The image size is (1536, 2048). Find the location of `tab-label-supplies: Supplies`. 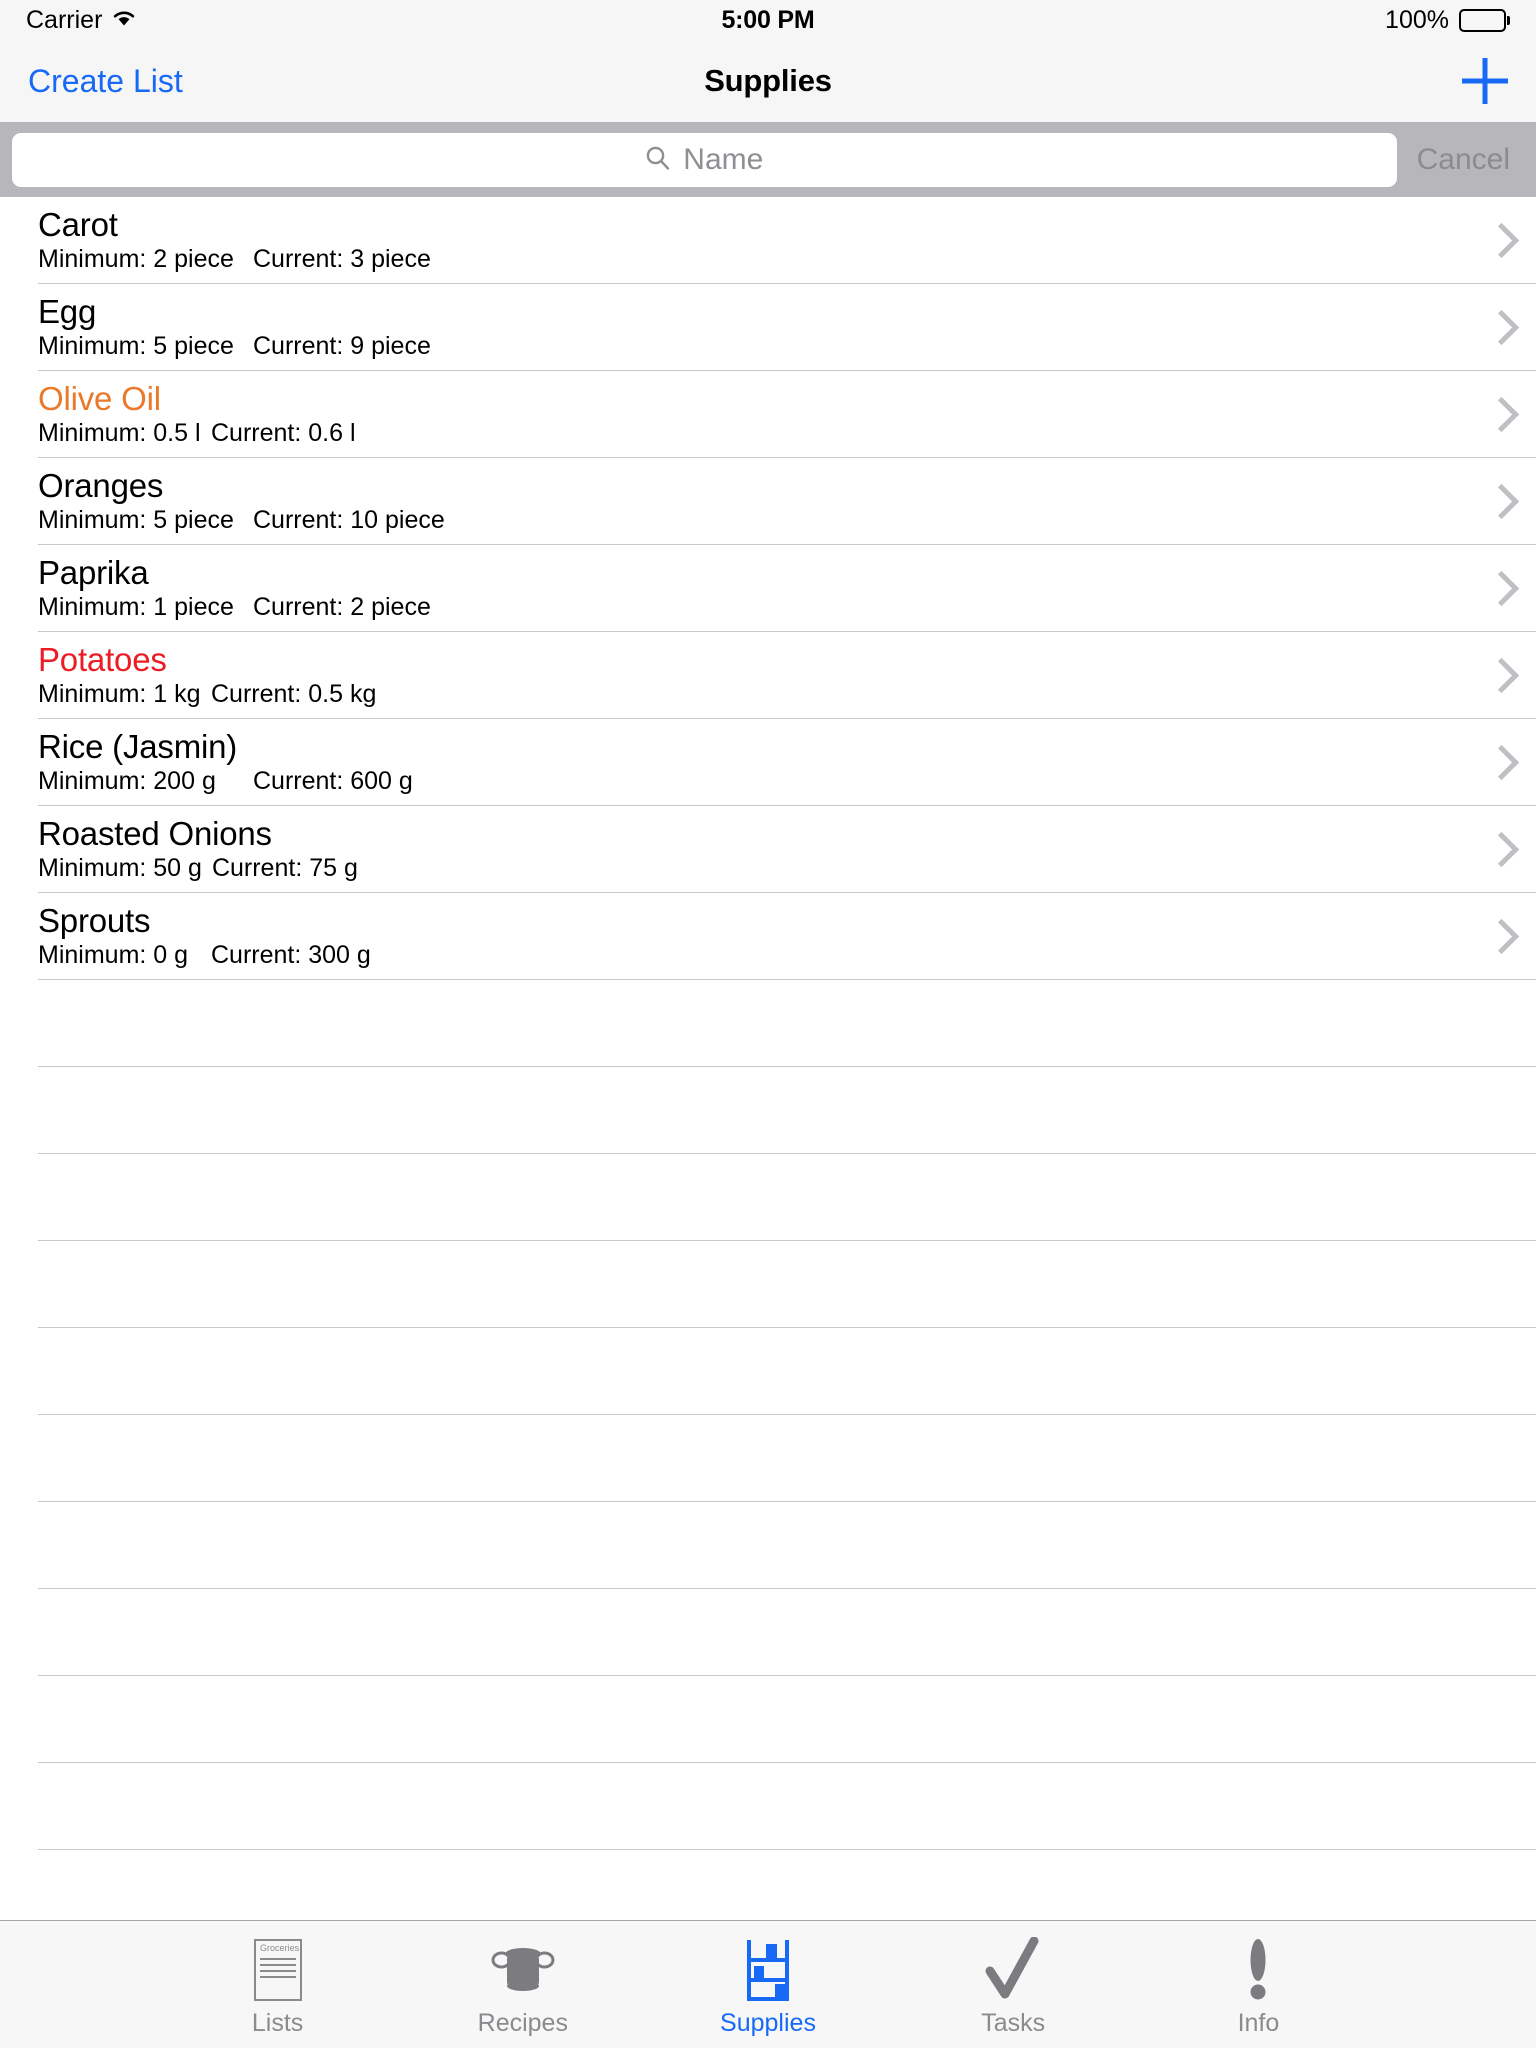

tab-label-supplies: Supplies is located at coordinates (768, 2023).